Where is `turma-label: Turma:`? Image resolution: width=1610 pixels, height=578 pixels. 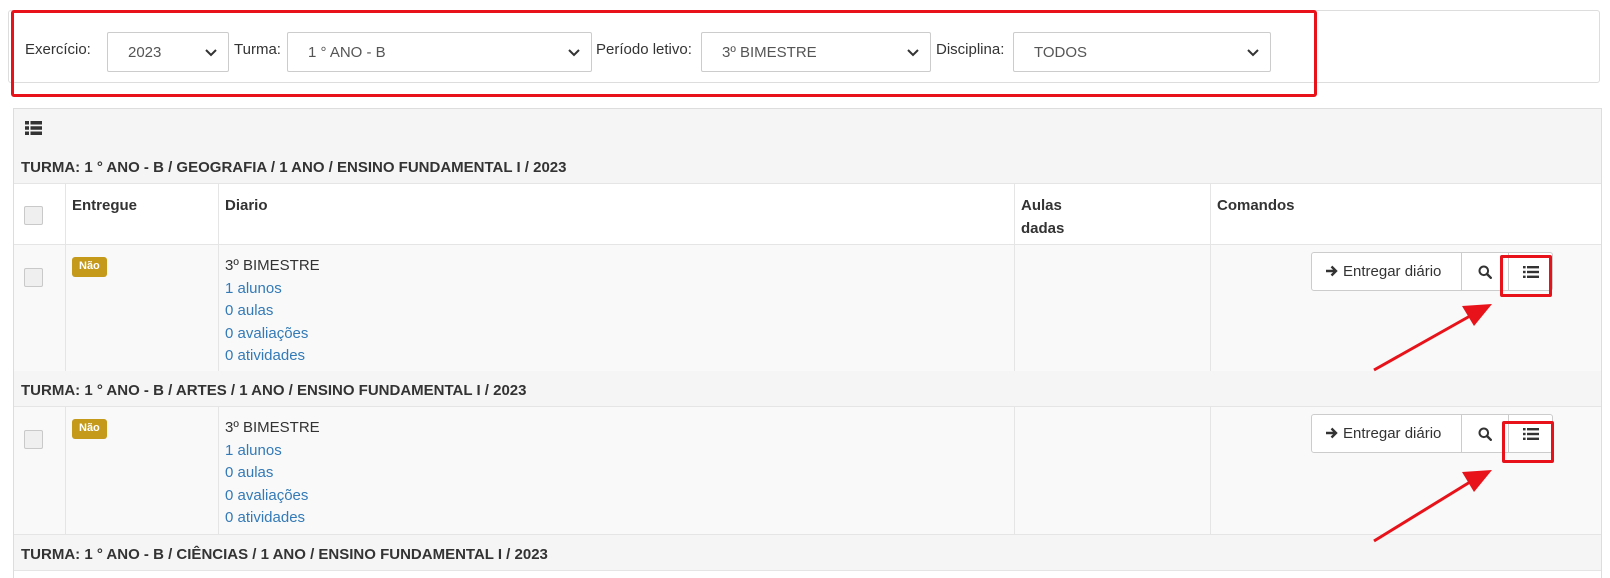 turma-label: Turma: is located at coordinates (257, 49).